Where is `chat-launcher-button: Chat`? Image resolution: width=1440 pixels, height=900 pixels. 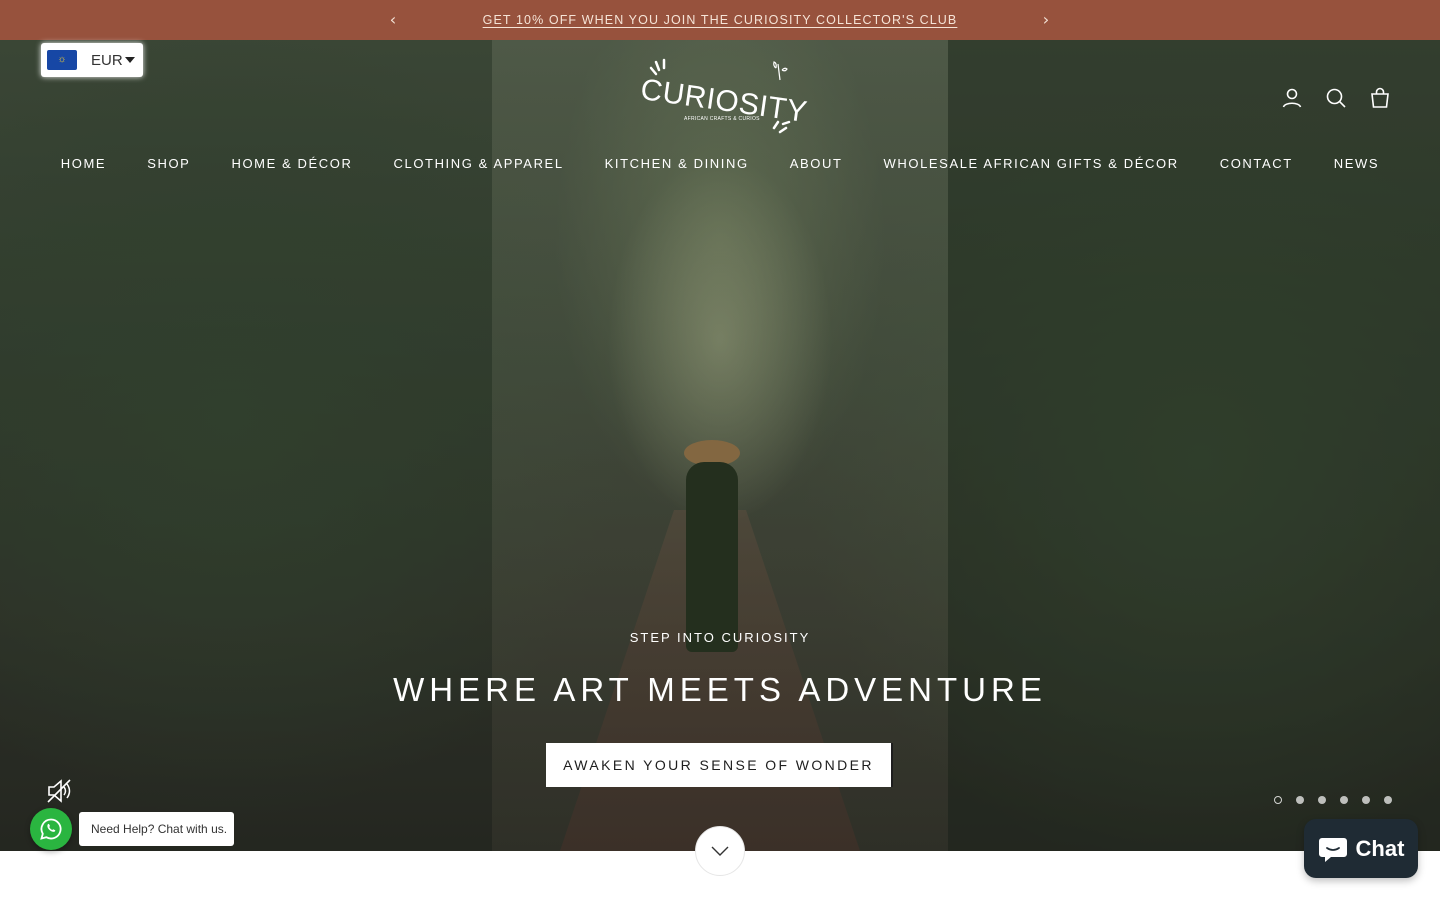 chat-launcher-button: Chat is located at coordinates (1361, 848).